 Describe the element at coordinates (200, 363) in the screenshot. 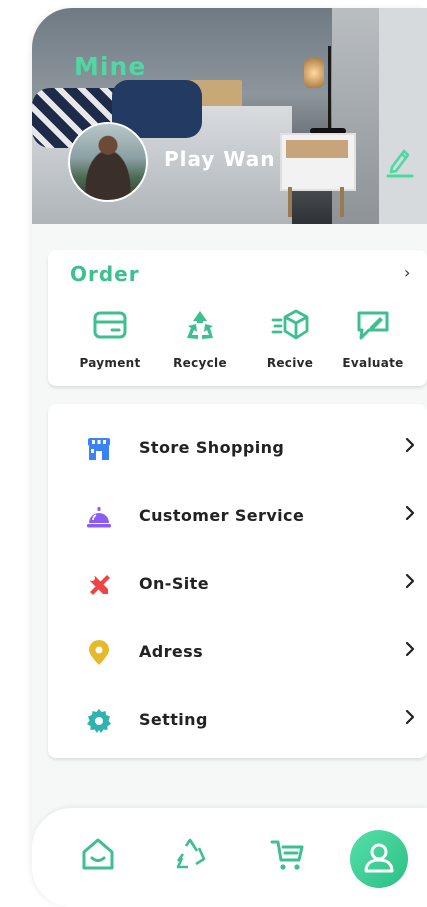

I see `order-recycle-label: Recycle` at that location.